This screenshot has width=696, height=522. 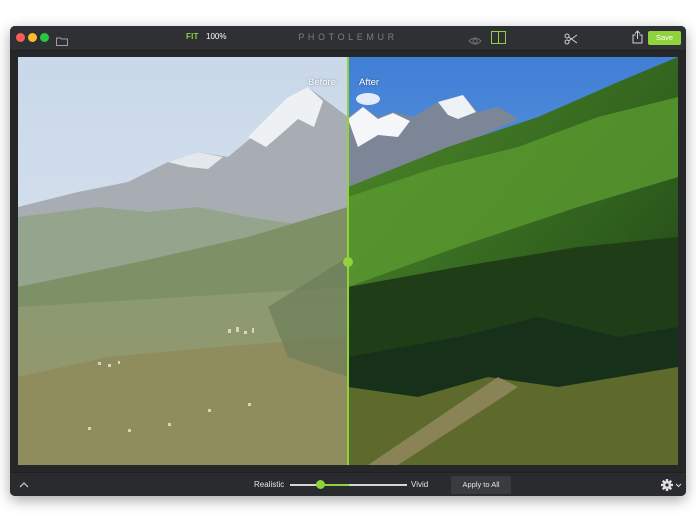 What do you see at coordinates (420, 484) in the screenshot?
I see `vivid-label: Vivid` at bounding box center [420, 484].